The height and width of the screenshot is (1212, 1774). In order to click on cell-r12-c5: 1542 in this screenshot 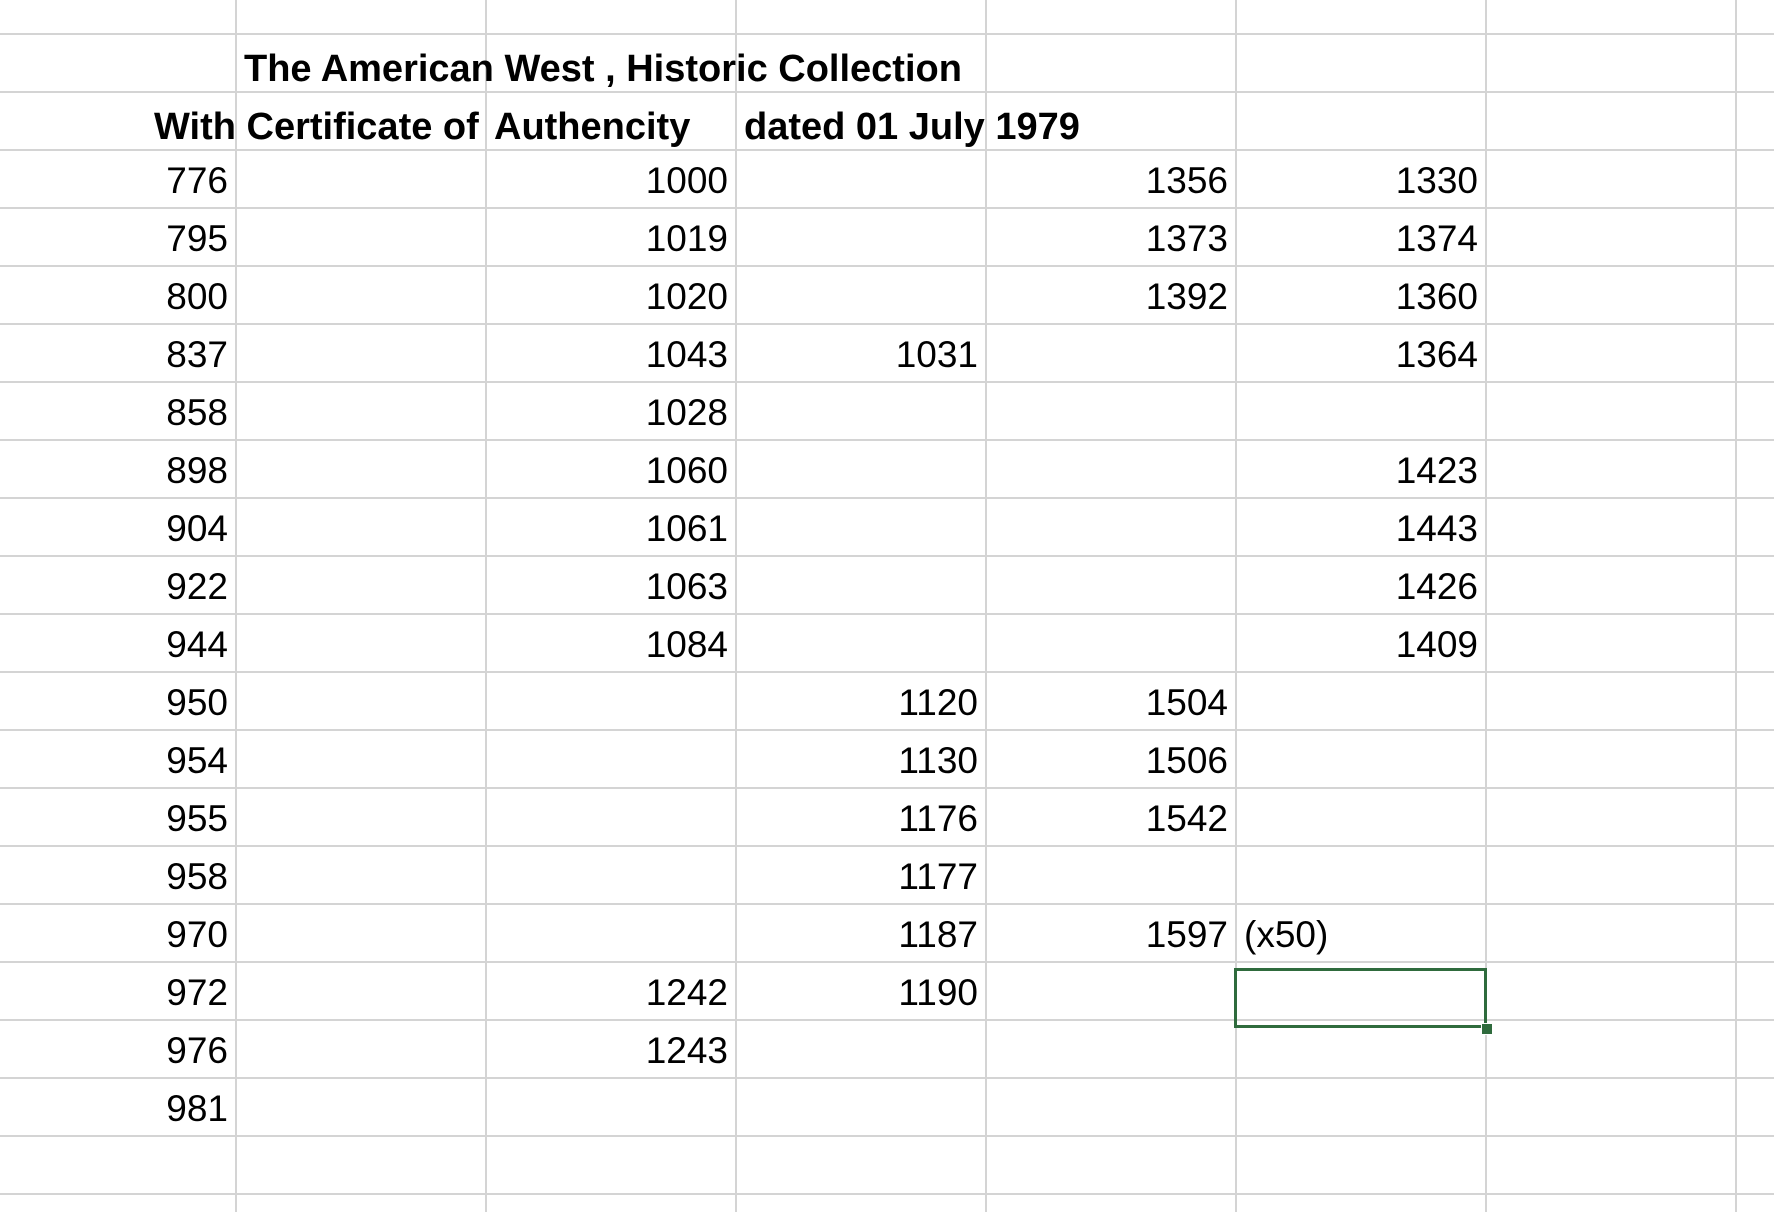, I will do `click(1111, 818)`.